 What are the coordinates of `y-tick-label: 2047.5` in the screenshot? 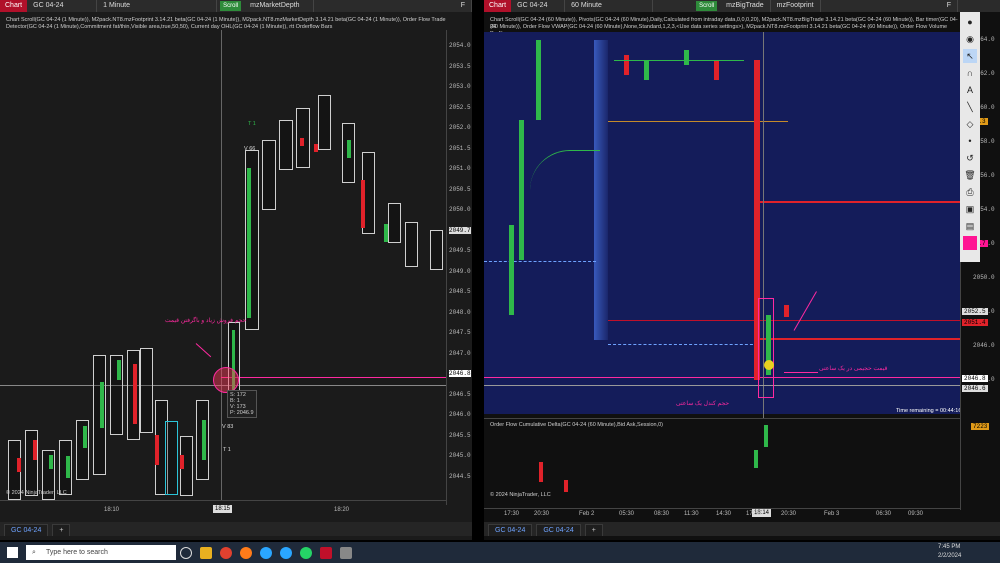 It's located at (460, 332).